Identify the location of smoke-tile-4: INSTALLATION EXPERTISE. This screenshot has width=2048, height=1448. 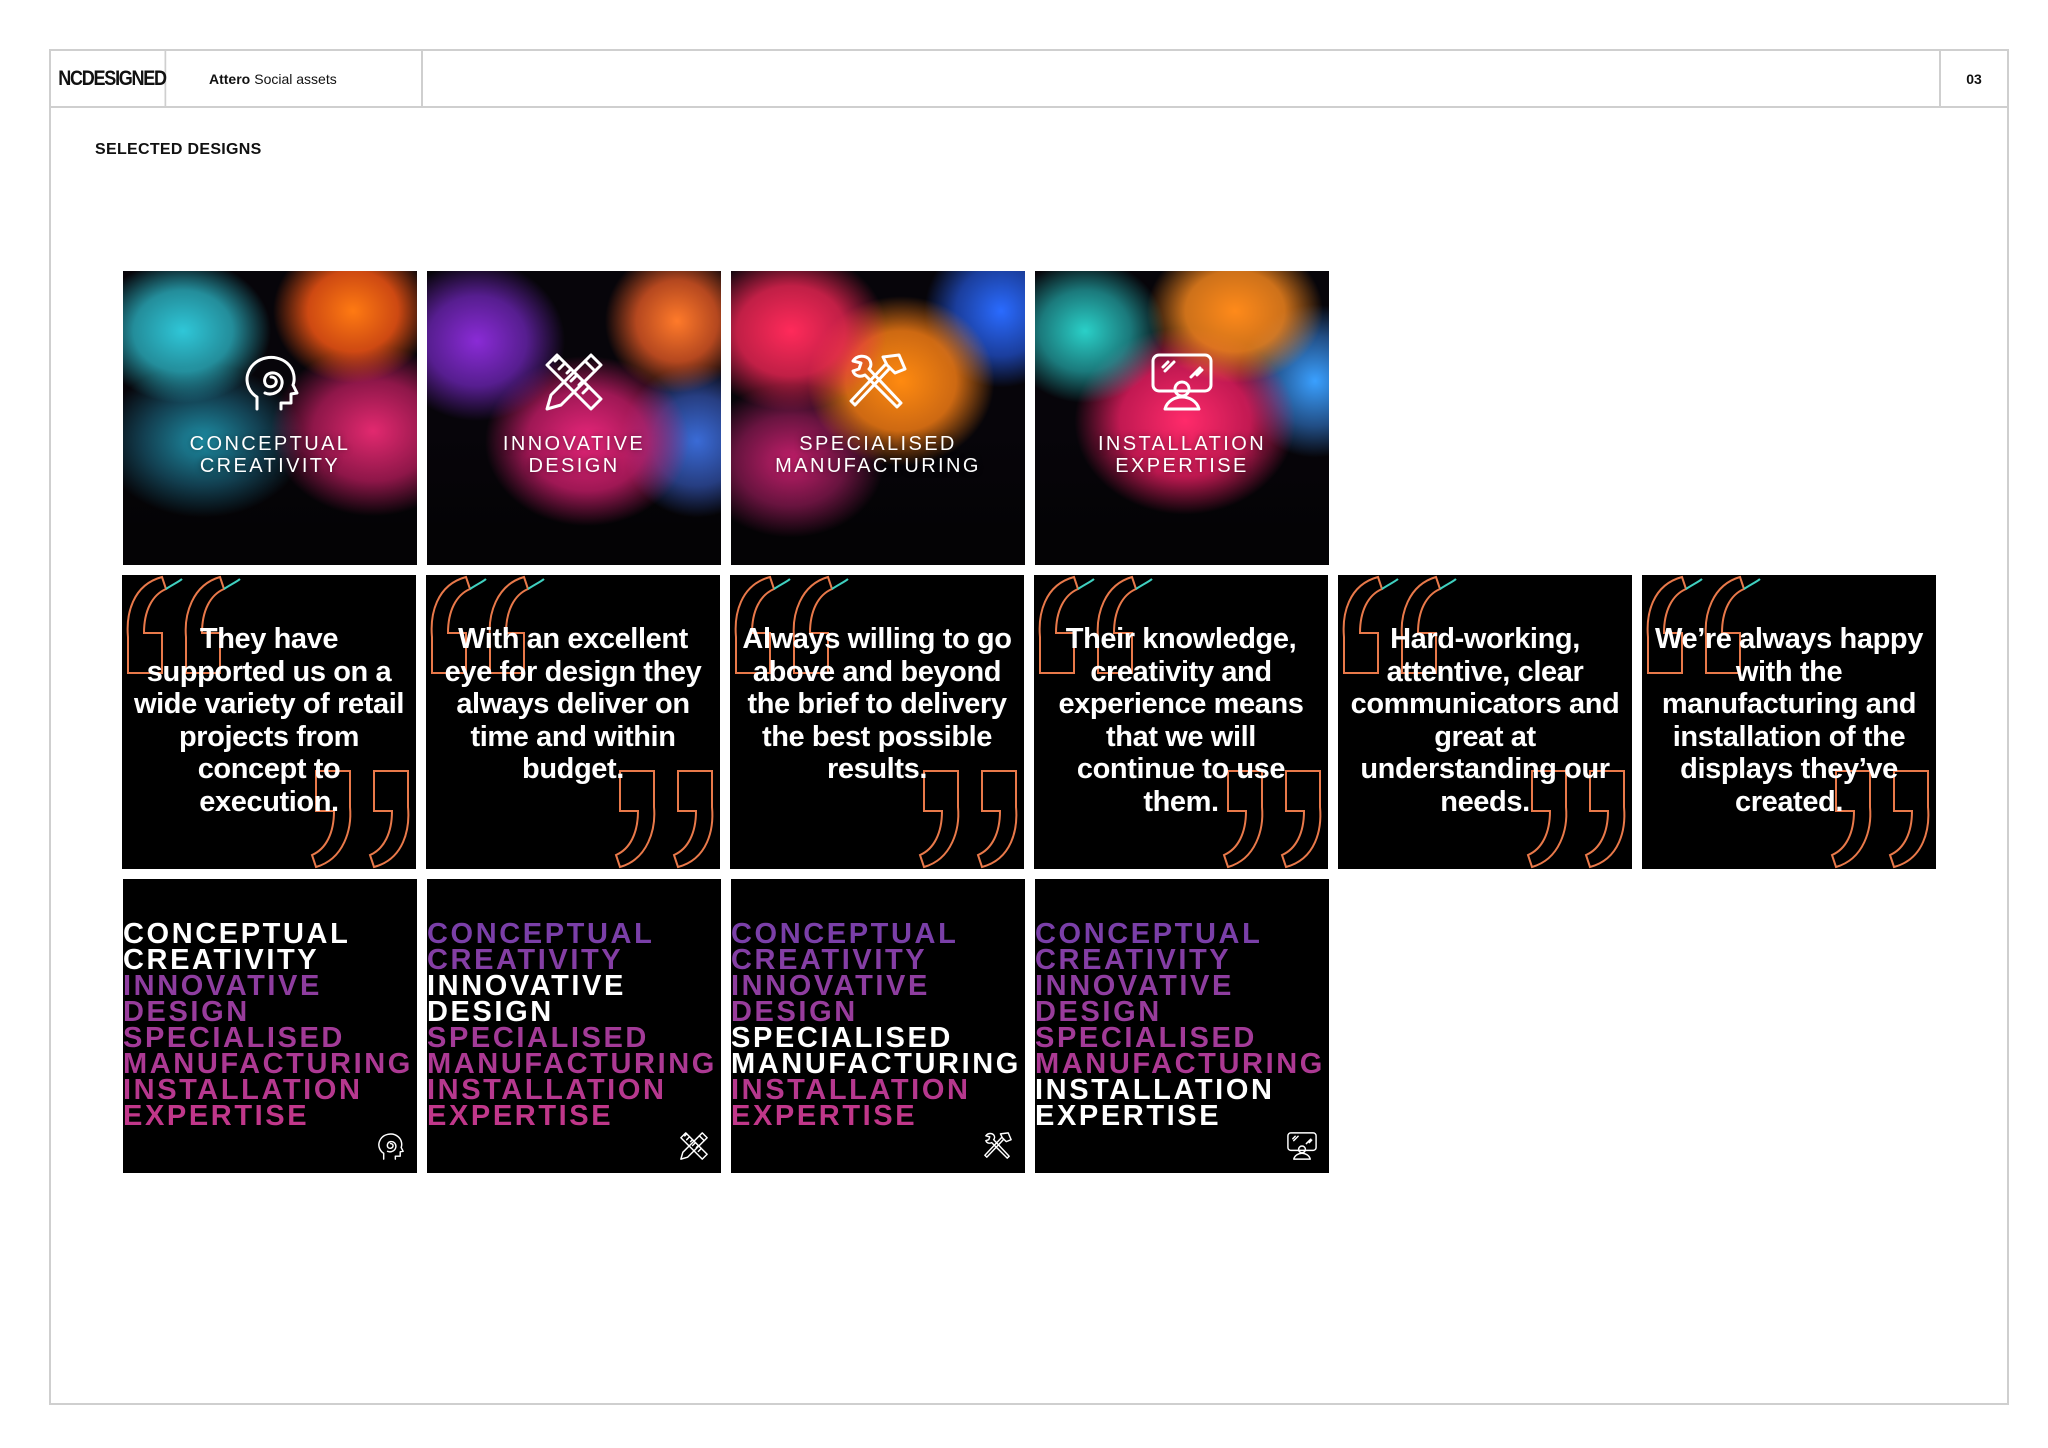
(1182, 418).